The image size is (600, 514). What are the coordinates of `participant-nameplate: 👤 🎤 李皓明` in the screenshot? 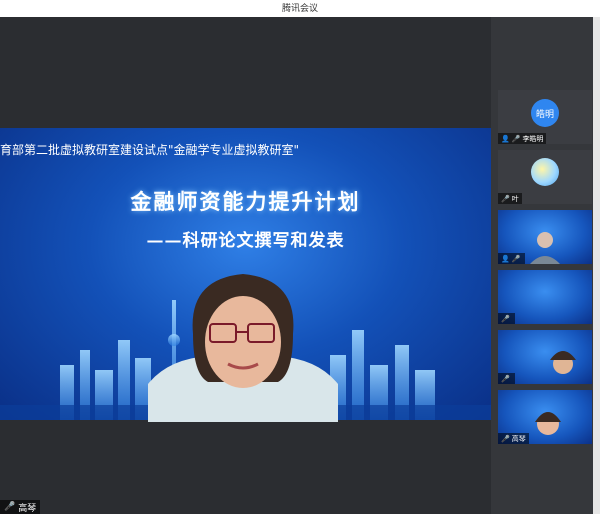 It's located at (522, 138).